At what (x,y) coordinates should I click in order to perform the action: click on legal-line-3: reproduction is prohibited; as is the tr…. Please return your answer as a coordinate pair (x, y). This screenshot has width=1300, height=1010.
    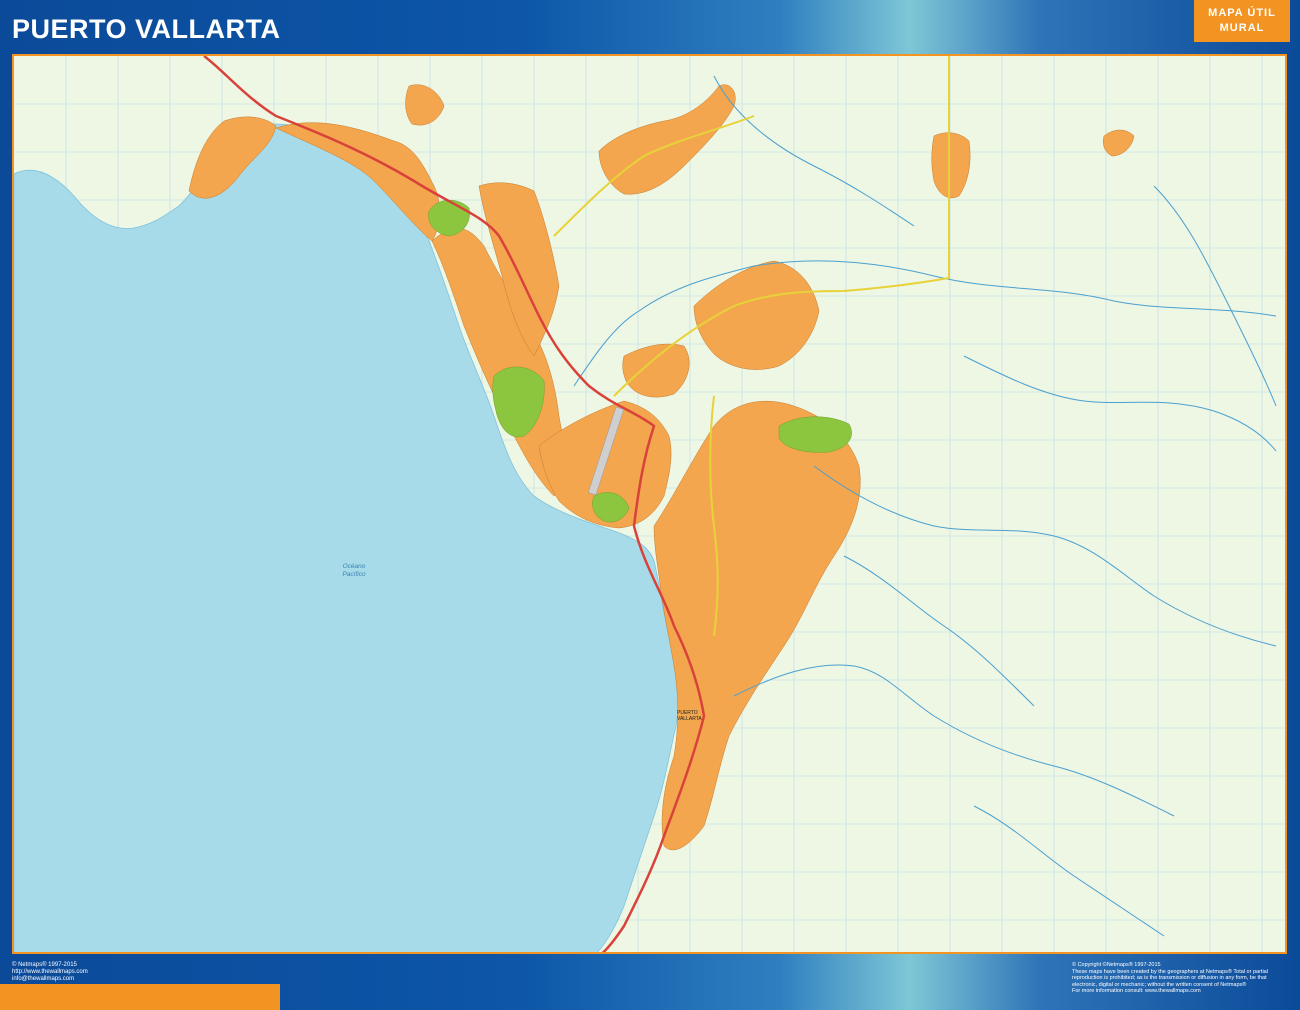
    Looking at the image, I should click on (1169, 978).